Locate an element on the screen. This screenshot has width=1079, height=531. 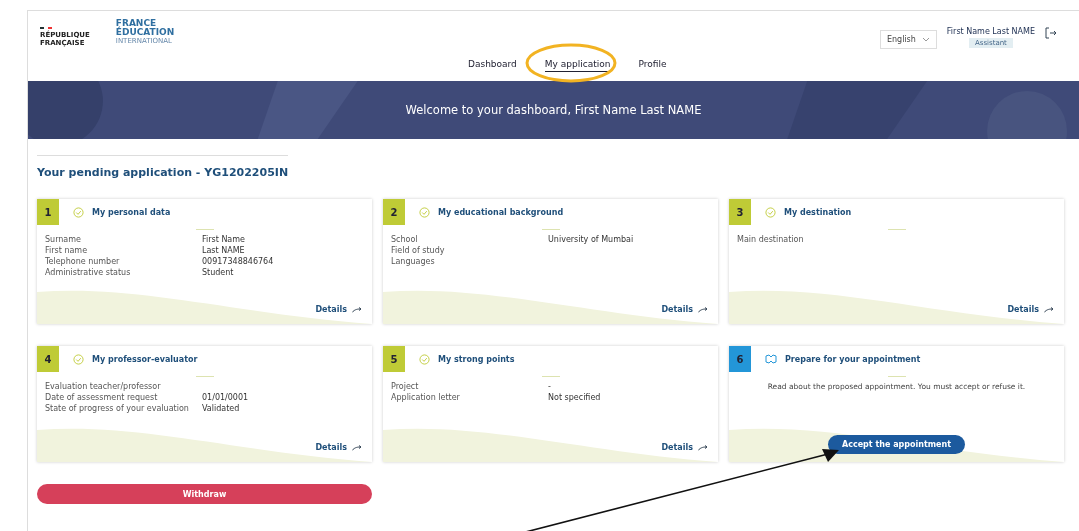
field-value: 01/01/0001 is located at coordinates (226, 397).